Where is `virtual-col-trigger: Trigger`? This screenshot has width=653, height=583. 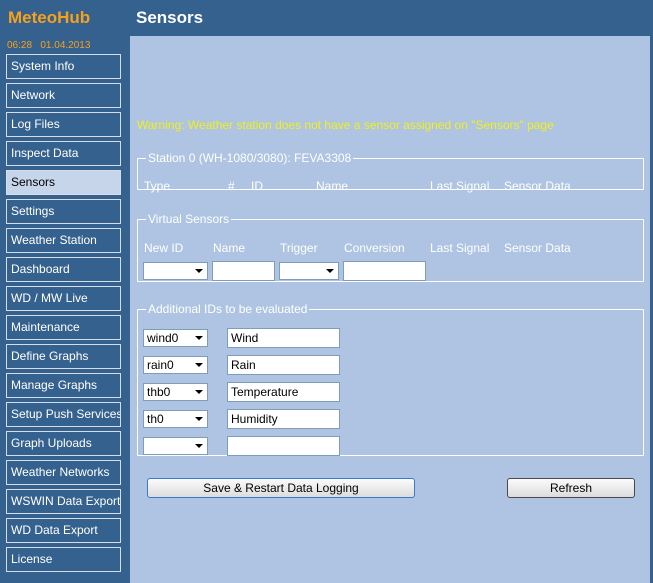 virtual-col-trigger: Trigger is located at coordinates (299, 248).